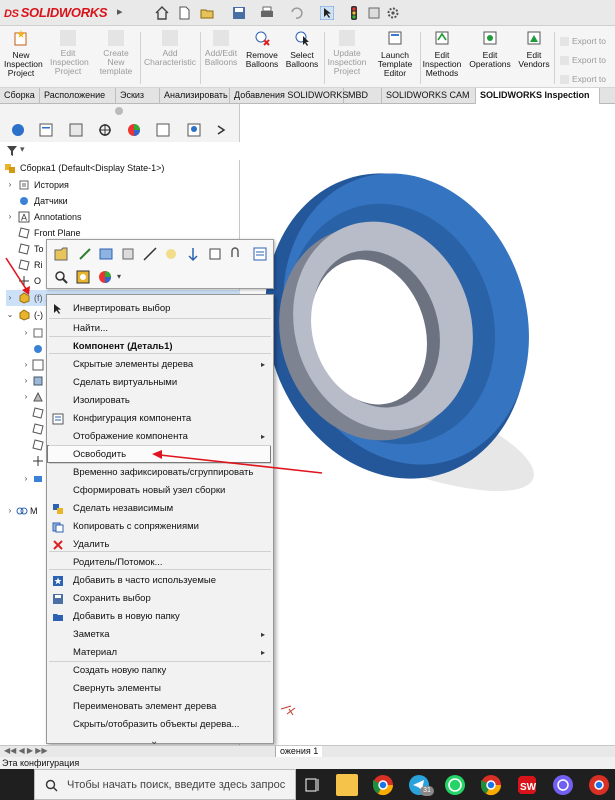 The height and width of the screenshot is (800, 615). I want to click on menu-item-5: Сделать виртуальными, so click(160, 383).